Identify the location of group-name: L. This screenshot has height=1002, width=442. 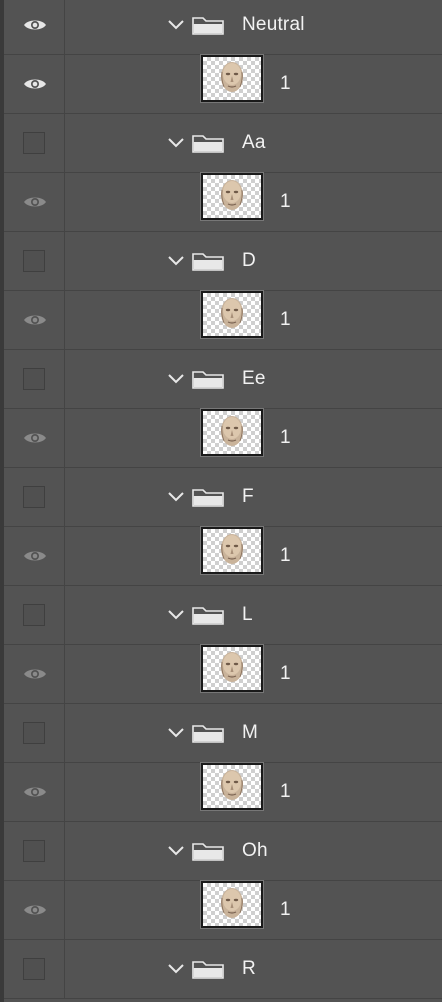
(247, 615).